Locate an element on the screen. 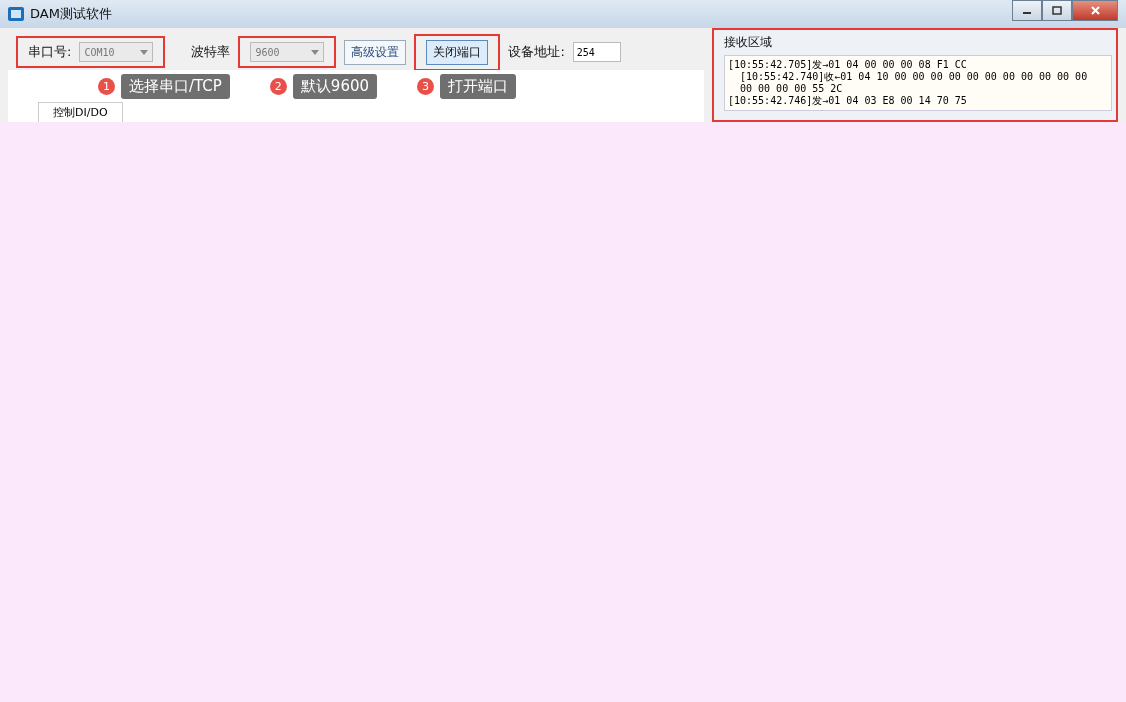  maximize-button is located at coordinates (1057, 10).